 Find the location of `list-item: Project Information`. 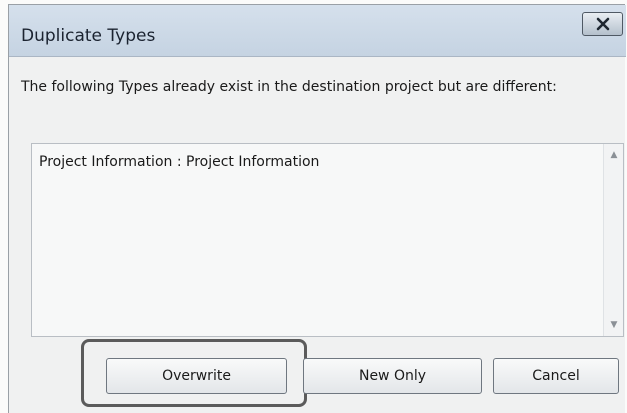

list-item: Project Information is located at coordinates (179, 162).